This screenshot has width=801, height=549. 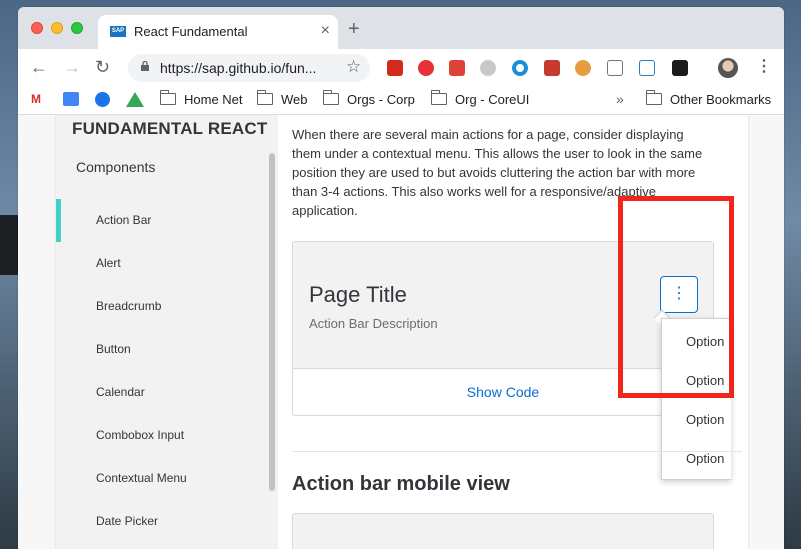 I want to click on tab-react-fundamental: SAP React Fundamental ×, so click(x=218, y=32).